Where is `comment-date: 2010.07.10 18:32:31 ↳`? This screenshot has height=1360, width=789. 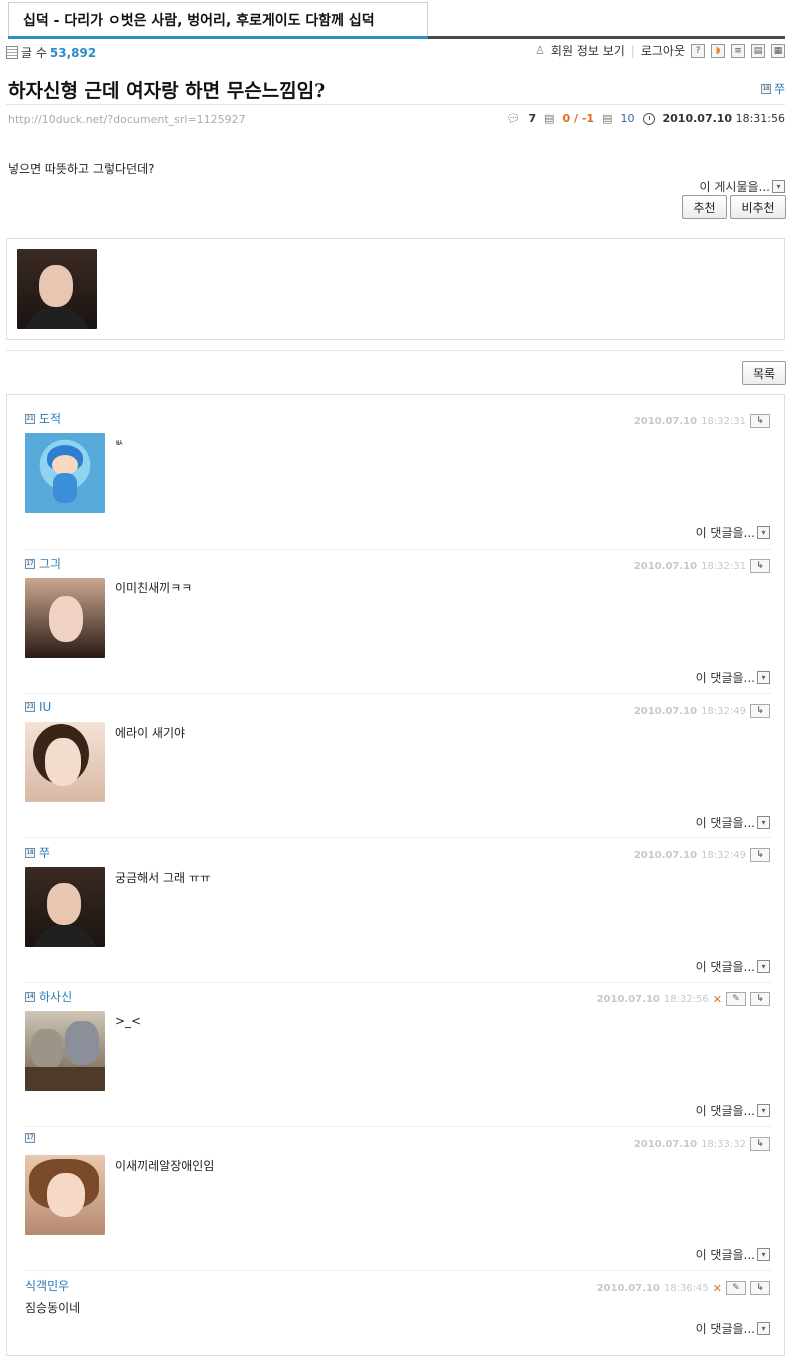 comment-date: 2010.07.10 18:32:31 ↳ is located at coordinates (702, 566).